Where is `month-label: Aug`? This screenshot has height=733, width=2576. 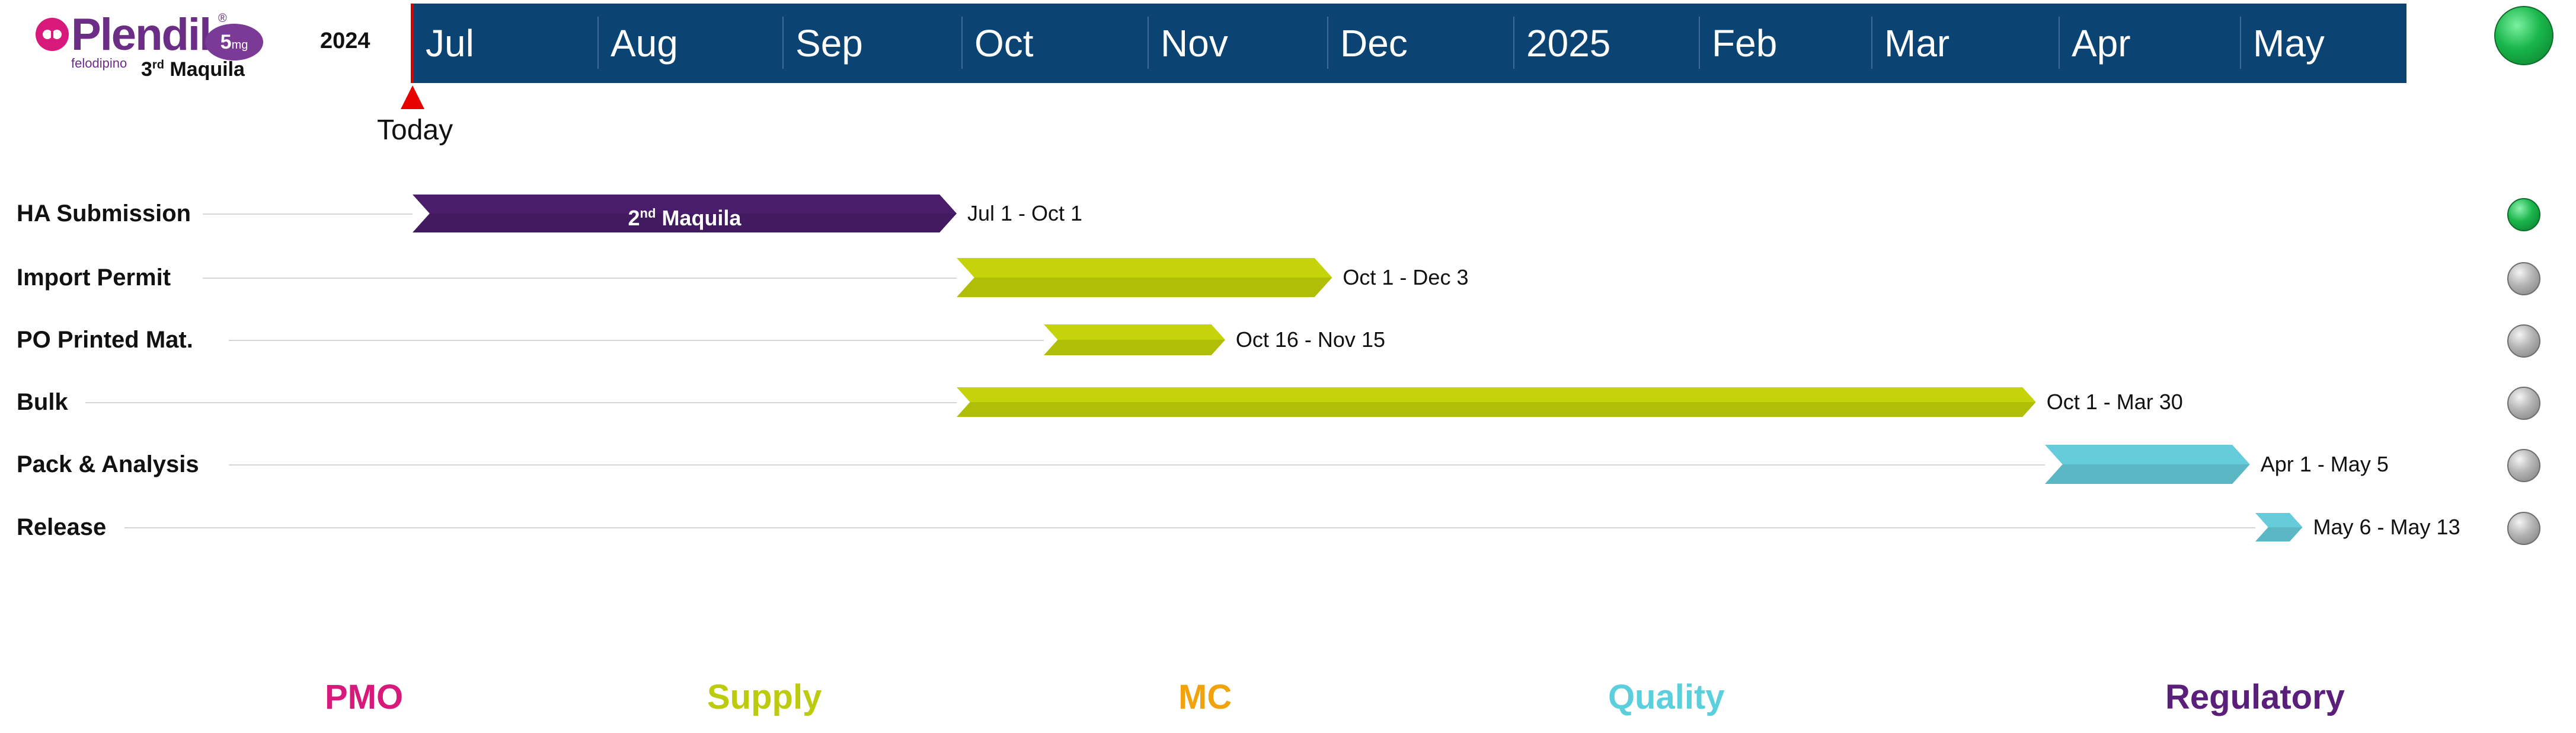
month-label: Aug is located at coordinates (644, 44).